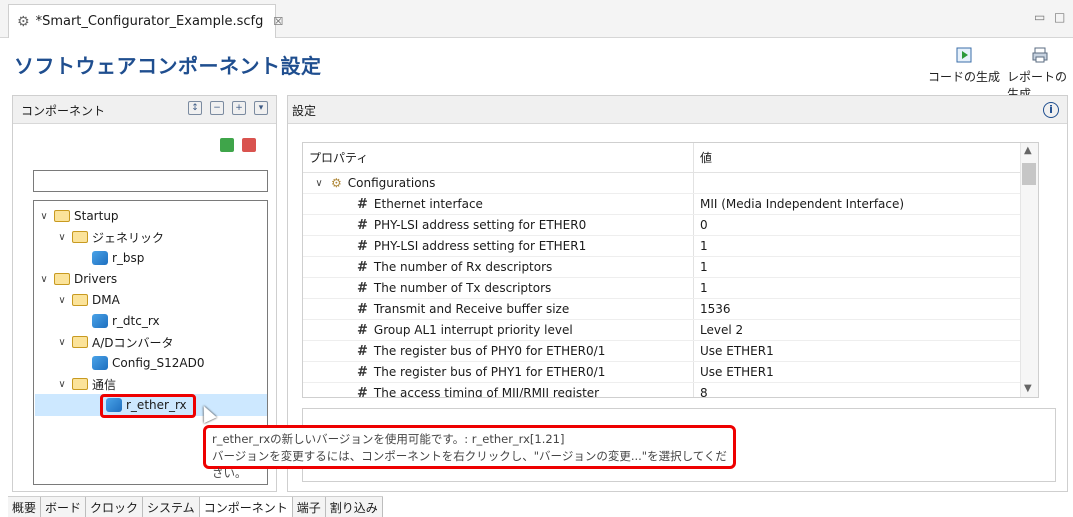 This screenshot has height=517, width=1073. What do you see at coordinates (866, 330) in the screenshot?
I see `property-value: Level 2` at bounding box center [866, 330].